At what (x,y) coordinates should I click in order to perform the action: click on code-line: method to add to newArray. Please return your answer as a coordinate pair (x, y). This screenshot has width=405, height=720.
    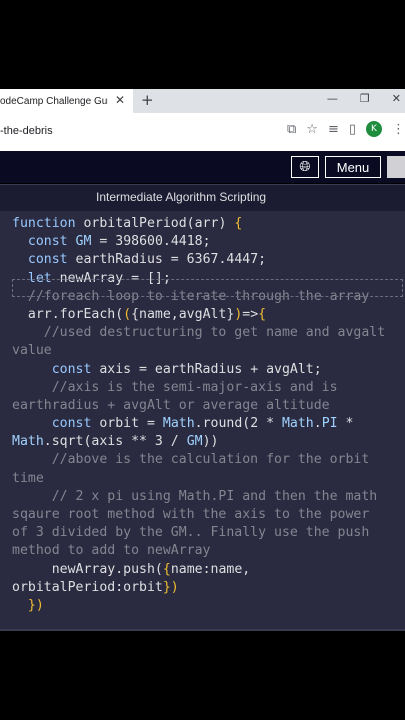
    Looking at the image, I should click on (207, 551).